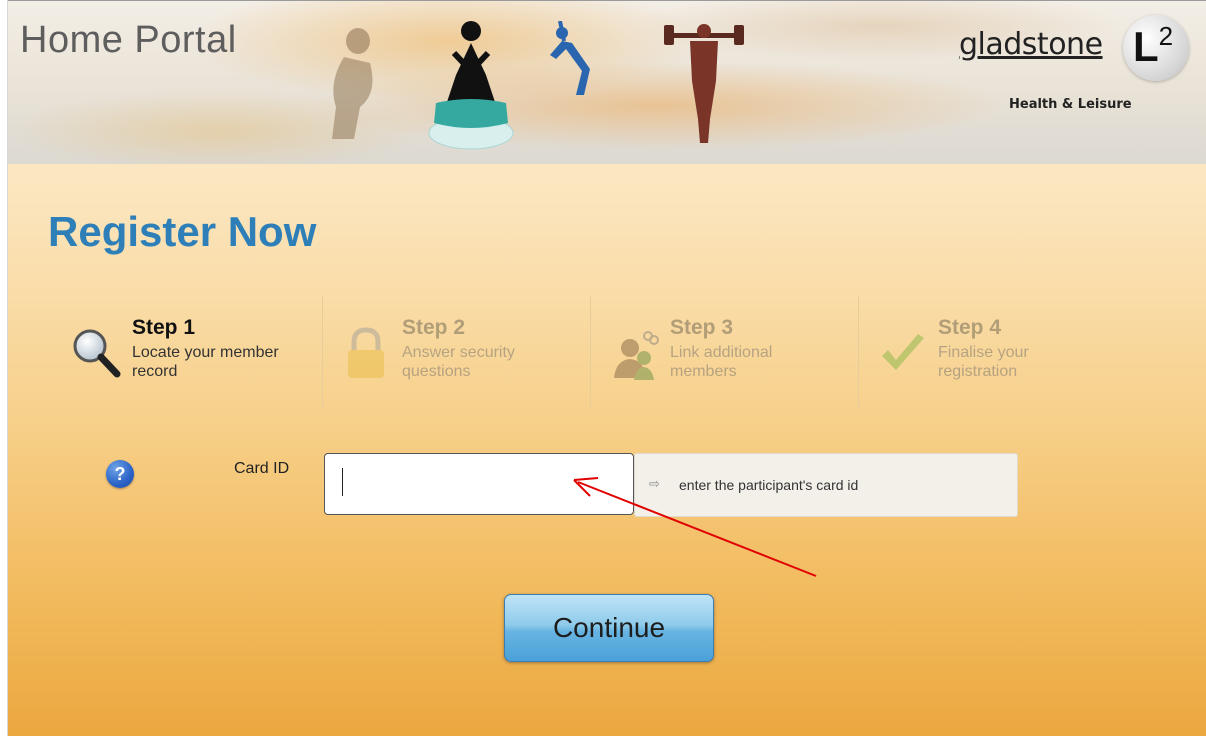 The image size is (1206, 736). I want to click on logo-badge-text: L2, so click(1153, 45).